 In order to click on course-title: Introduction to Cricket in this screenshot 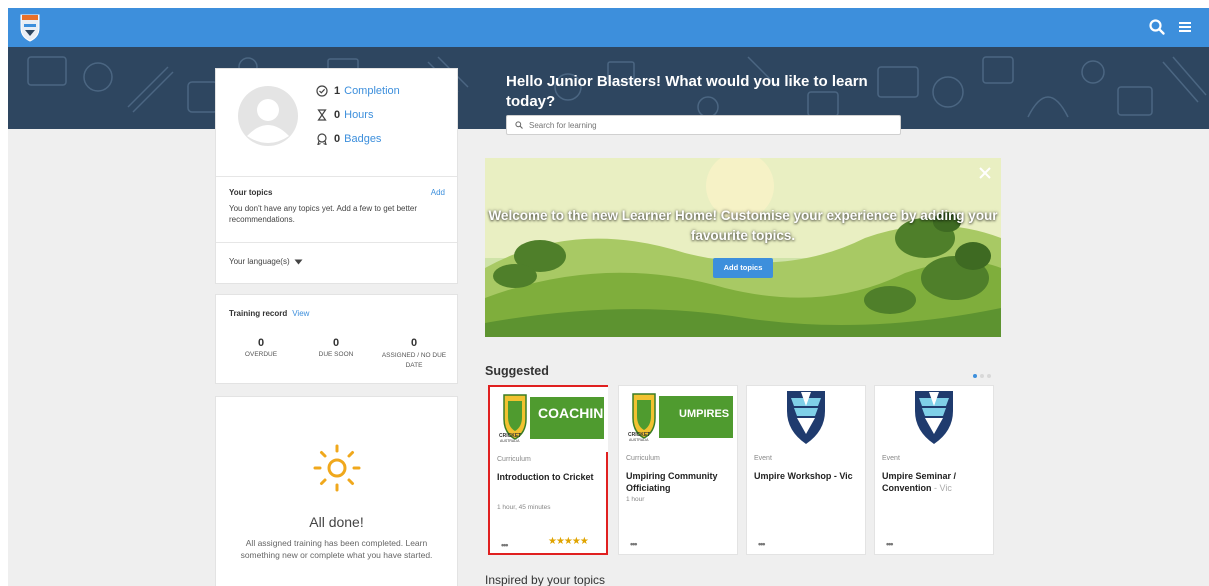, I will do `click(551, 477)`.